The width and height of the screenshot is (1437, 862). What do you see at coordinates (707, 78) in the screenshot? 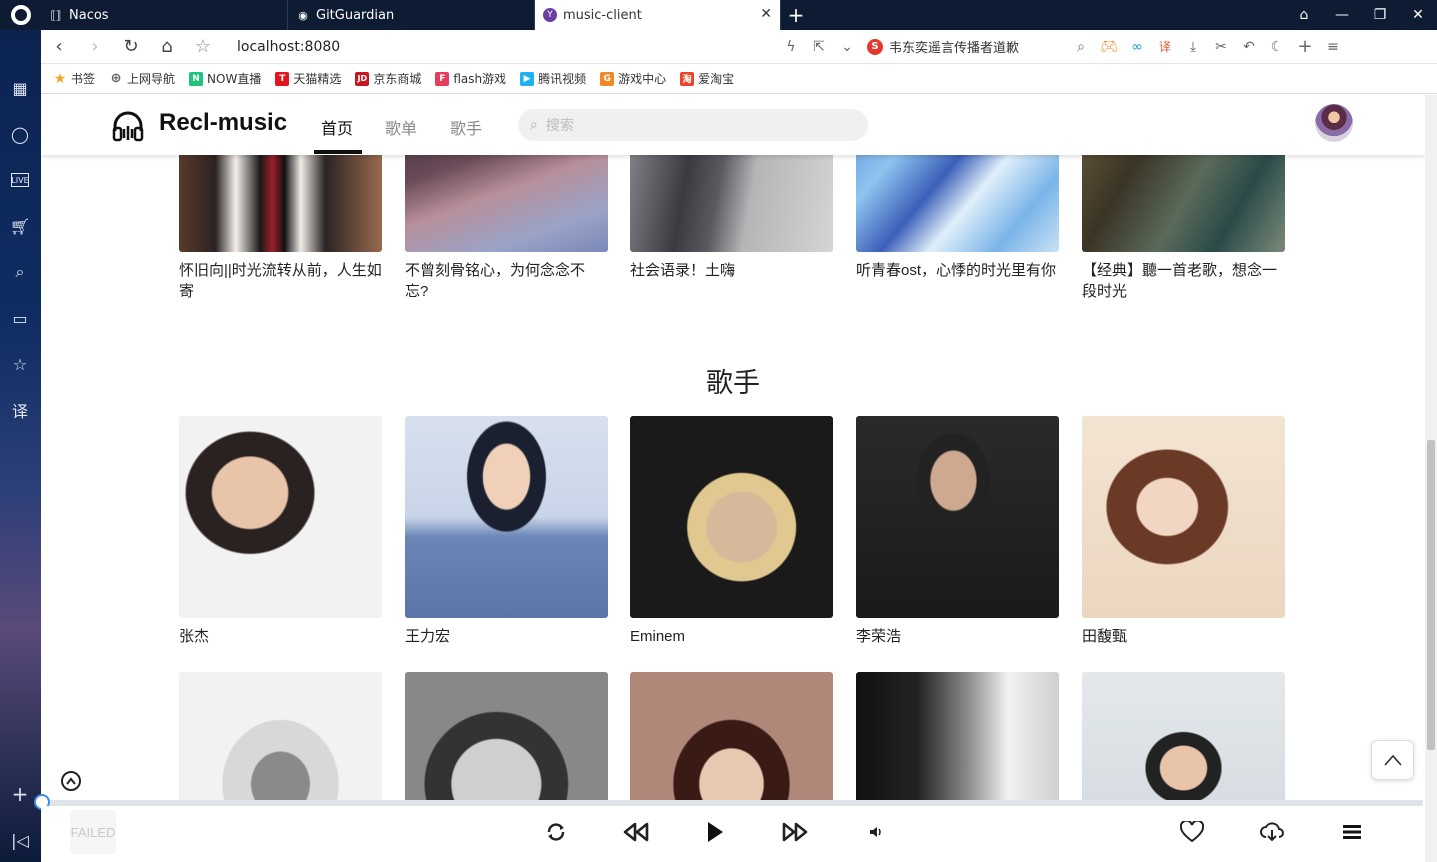
I see `bookmark-item: 淘爱淘宝` at bounding box center [707, 78].